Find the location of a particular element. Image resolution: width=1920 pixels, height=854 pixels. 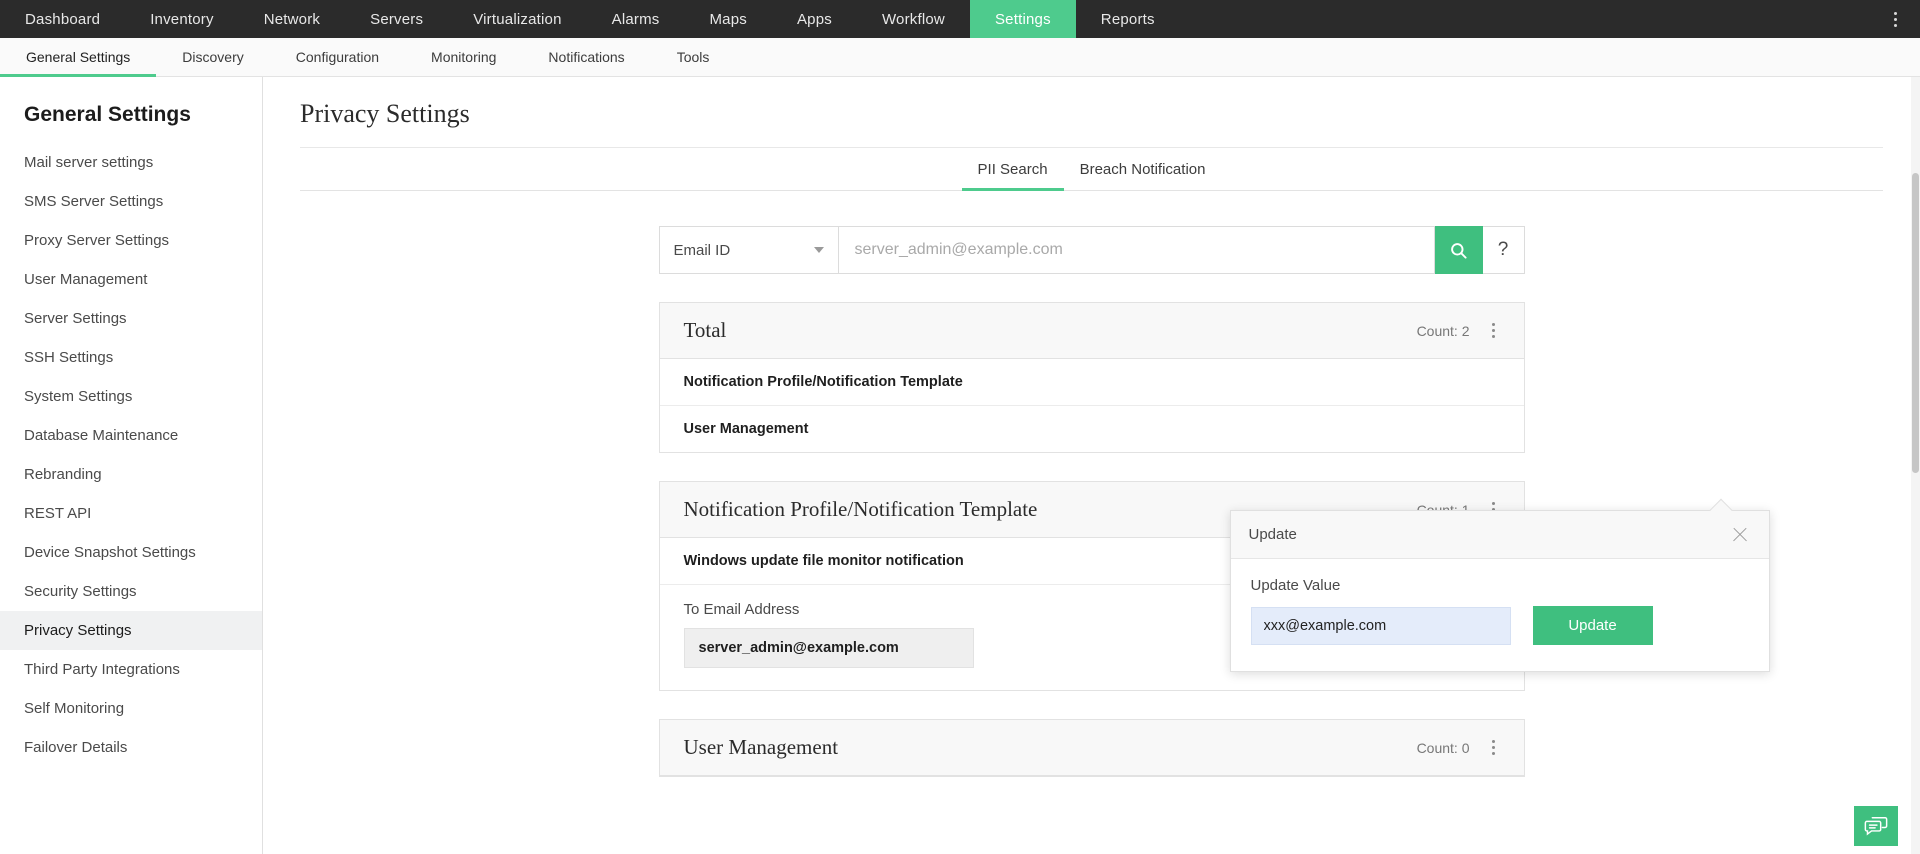

search-input is located at coordinates (1136, 250).